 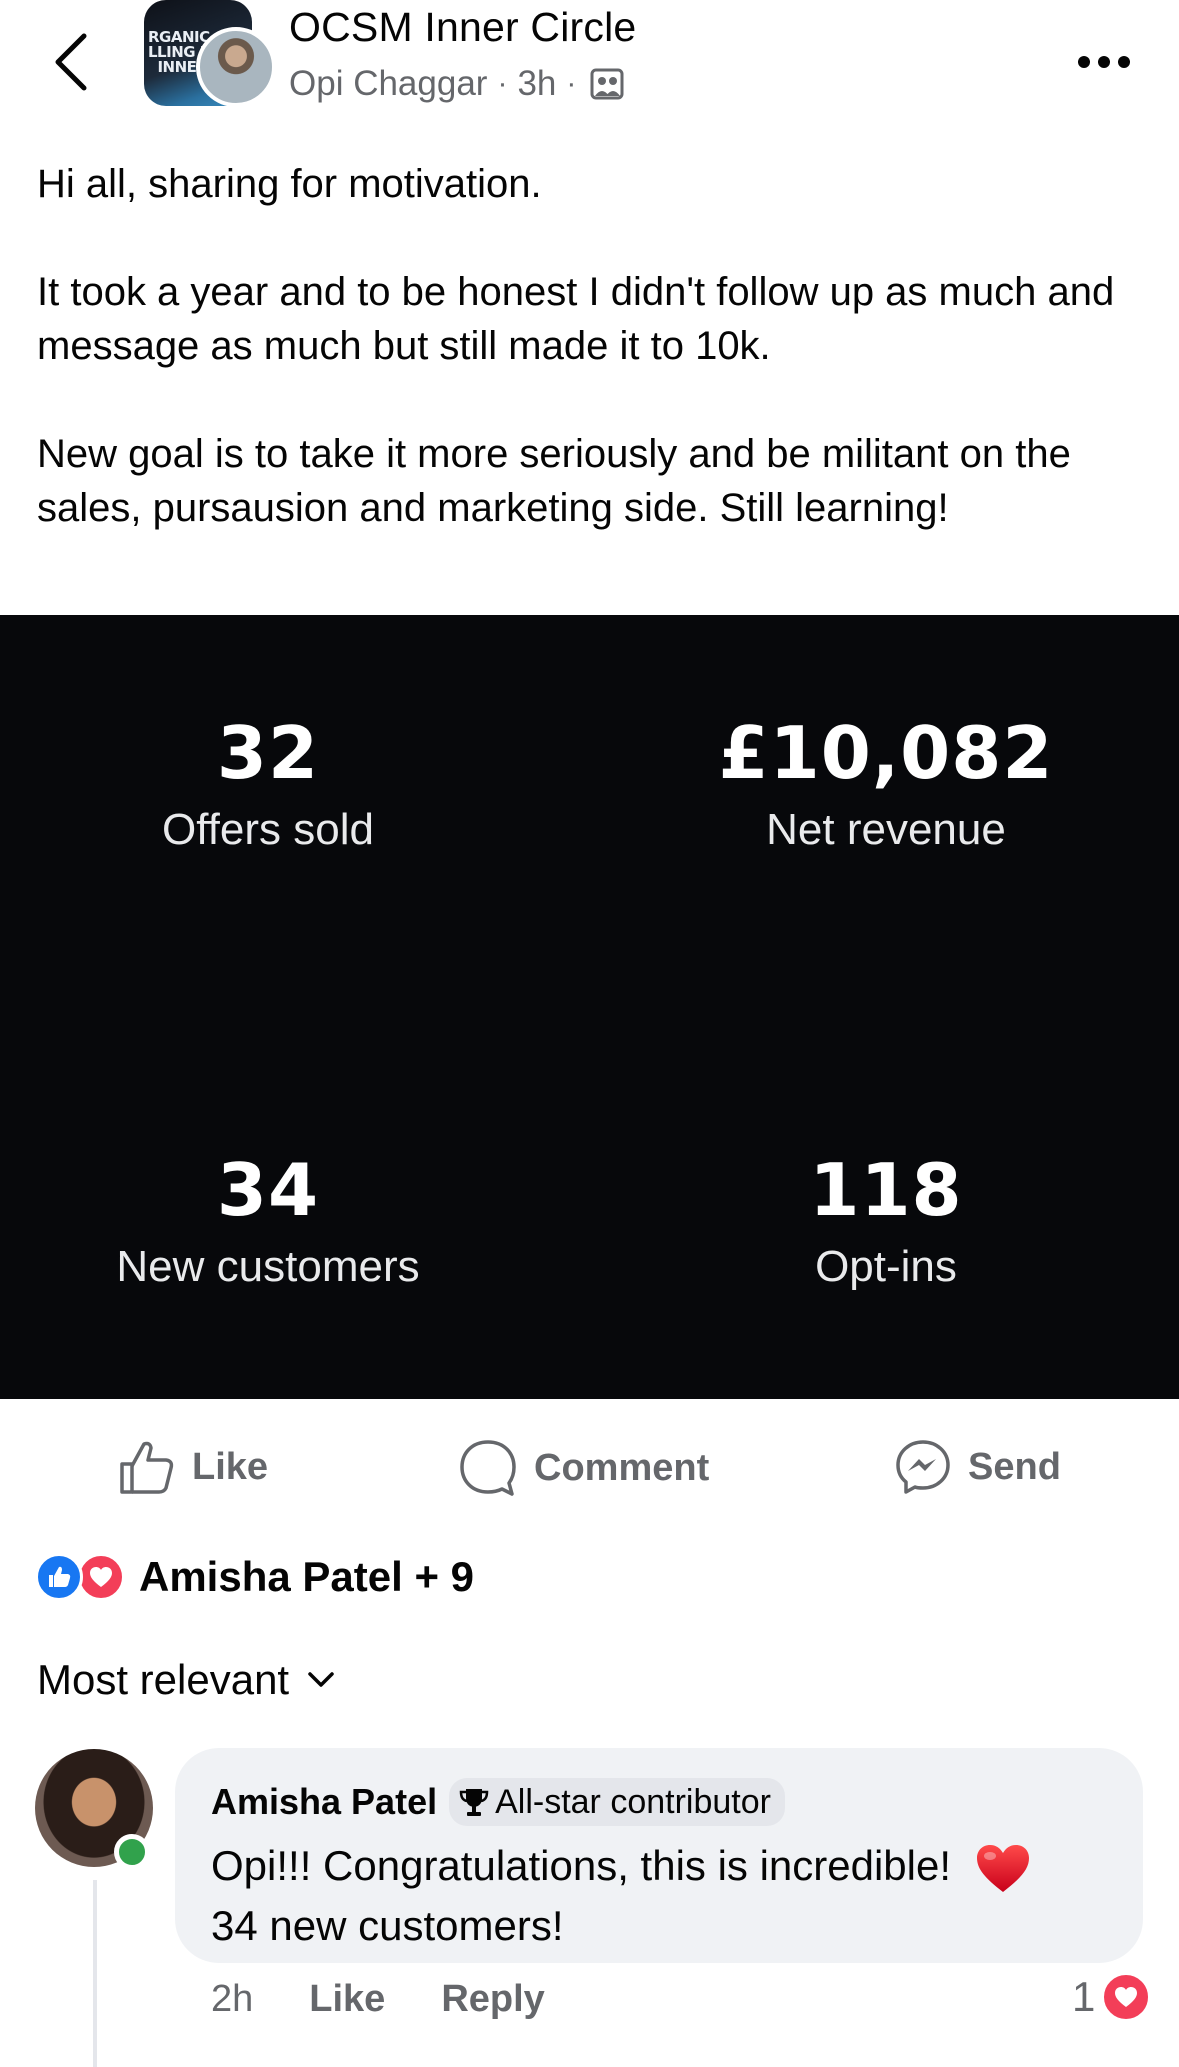 I want to click on reactions-summary: Amisha Patel + 9, so click(x=254, y=1577).